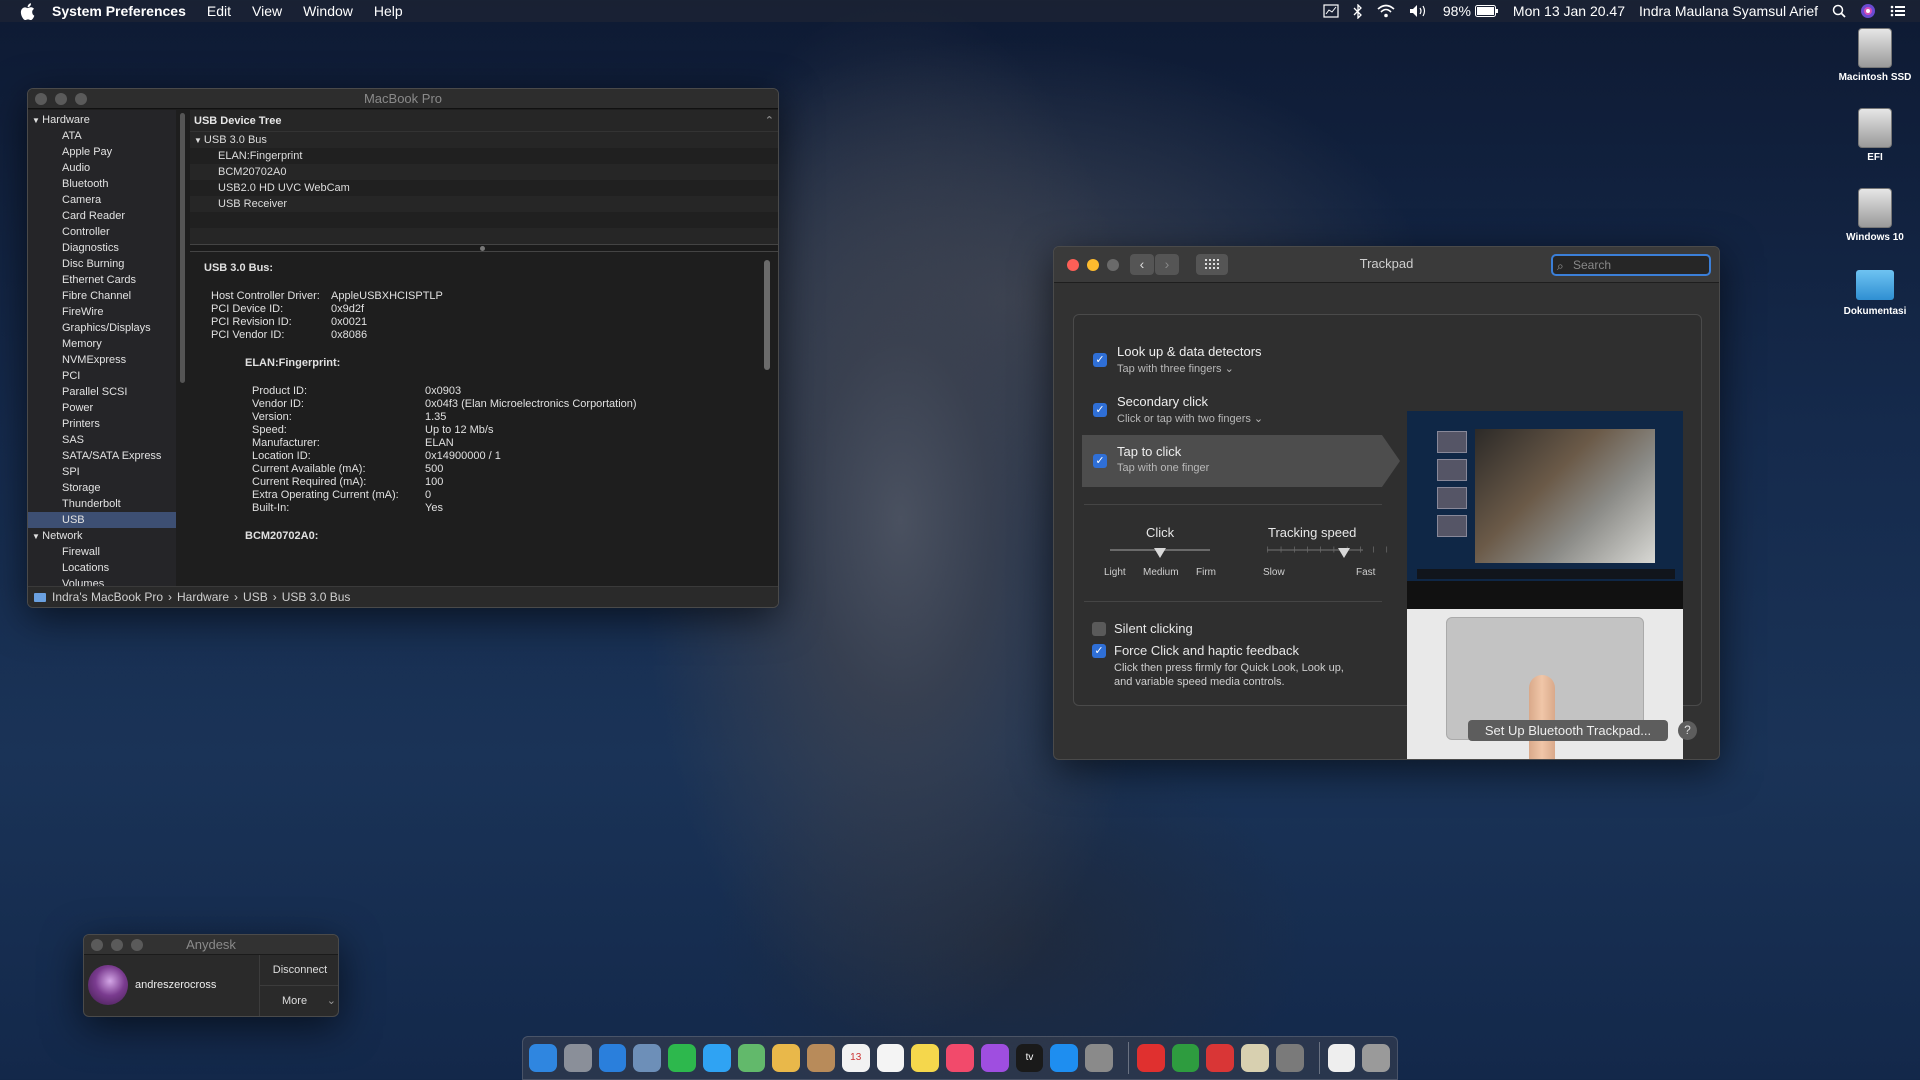  I want to click on notes-icon, so click(925, 1058).